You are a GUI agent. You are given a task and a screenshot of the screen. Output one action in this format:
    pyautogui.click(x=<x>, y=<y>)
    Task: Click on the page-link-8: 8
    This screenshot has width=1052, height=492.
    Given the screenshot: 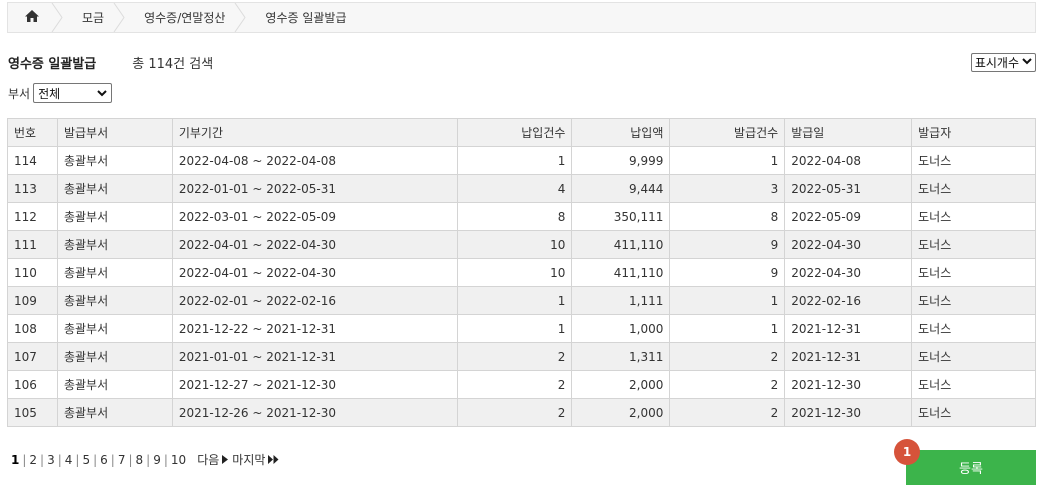 What is the action you would take?
    pyautogui.click(x=140, y=460)
    